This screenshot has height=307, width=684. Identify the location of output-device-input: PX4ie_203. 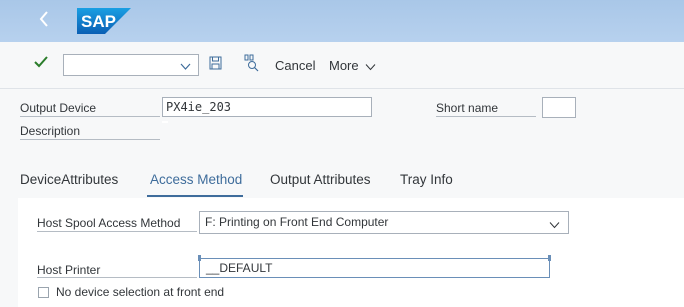
(267, 107).